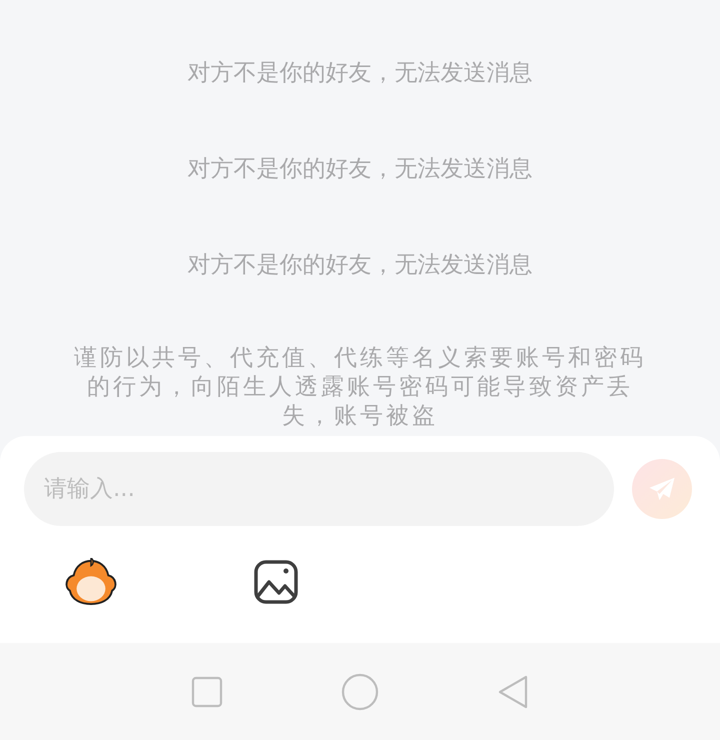  I want to click on home-icon, so click(359, 691).